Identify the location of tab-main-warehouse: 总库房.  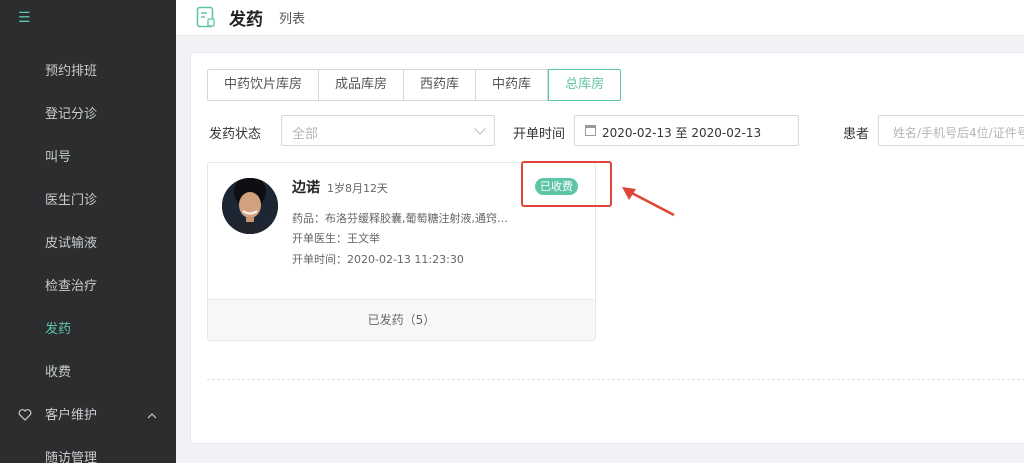
(585, 85).